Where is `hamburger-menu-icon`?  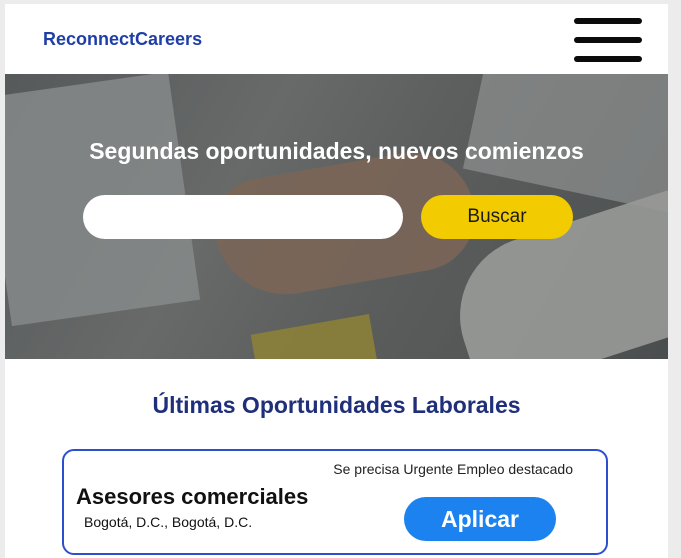 hamburger-menu-icon is located at coordinates (608, 40).